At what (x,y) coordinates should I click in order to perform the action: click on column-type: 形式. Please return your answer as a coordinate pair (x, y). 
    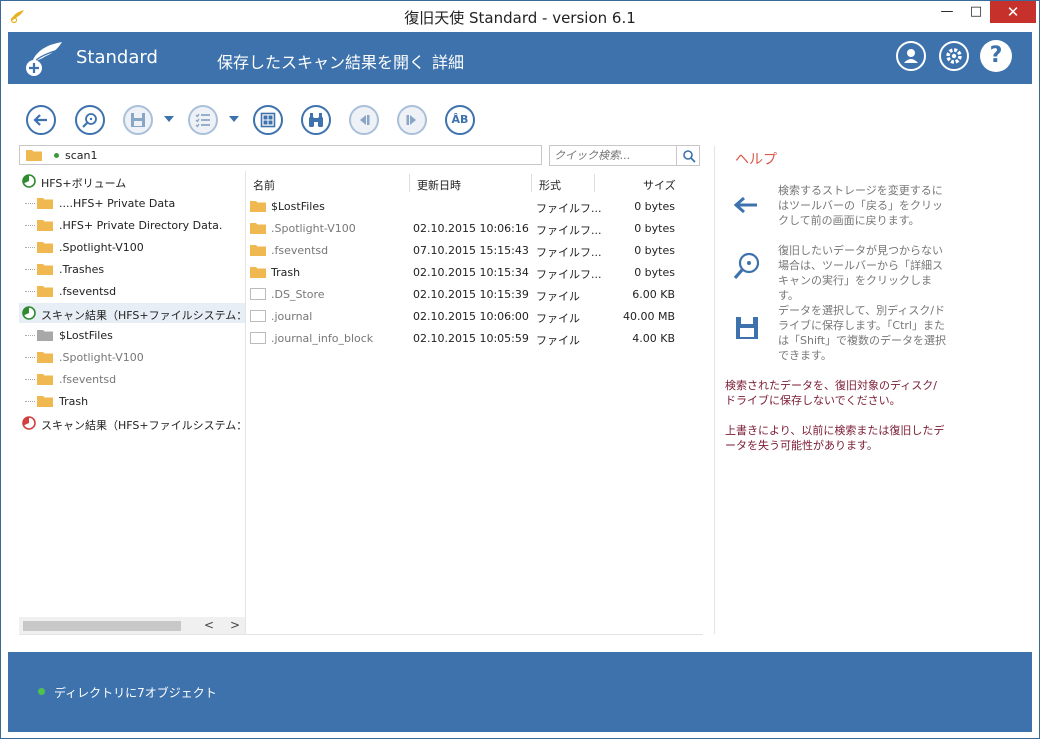
    Looking at the image, I should click on (550, 185).